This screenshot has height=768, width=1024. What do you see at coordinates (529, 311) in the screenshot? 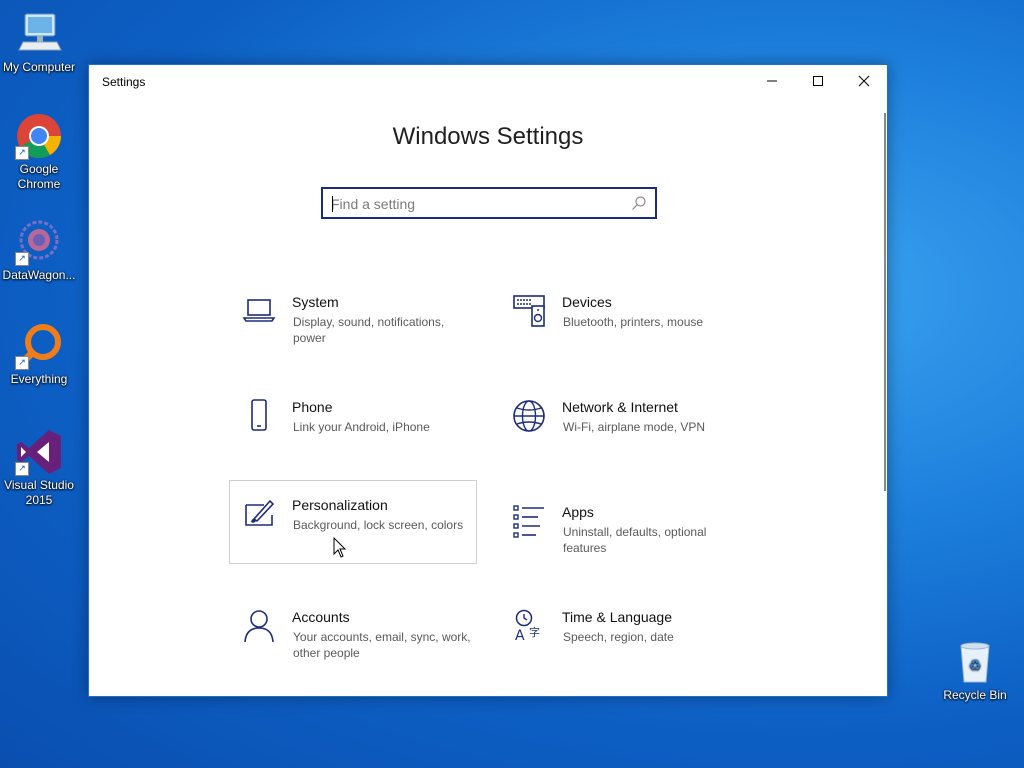
I see `devices-icon` at bounding box center [529, 311].